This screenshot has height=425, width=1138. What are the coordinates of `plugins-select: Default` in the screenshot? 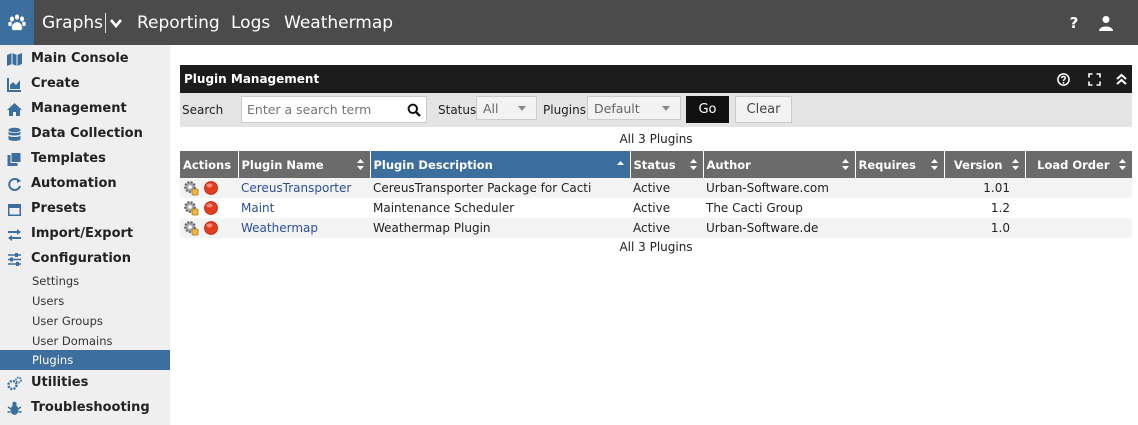 It's located at (634, 108).